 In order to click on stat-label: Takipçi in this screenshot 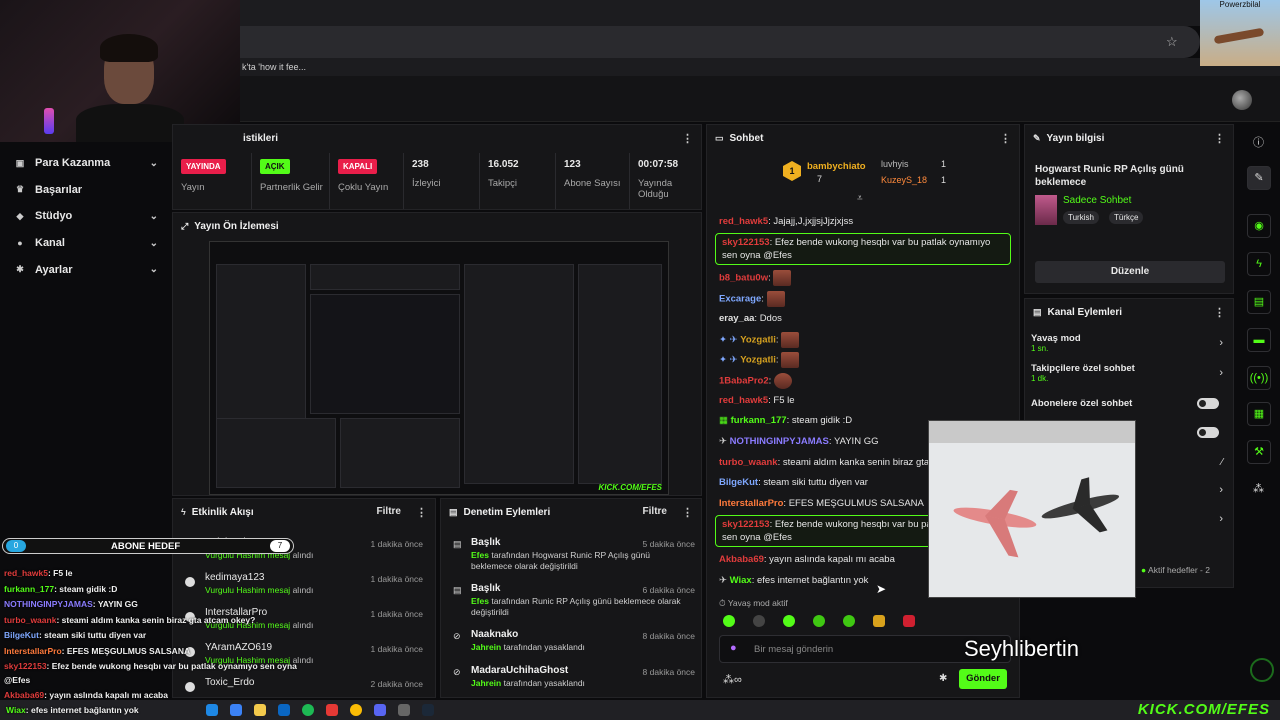, I will do `click(503, 183)`.